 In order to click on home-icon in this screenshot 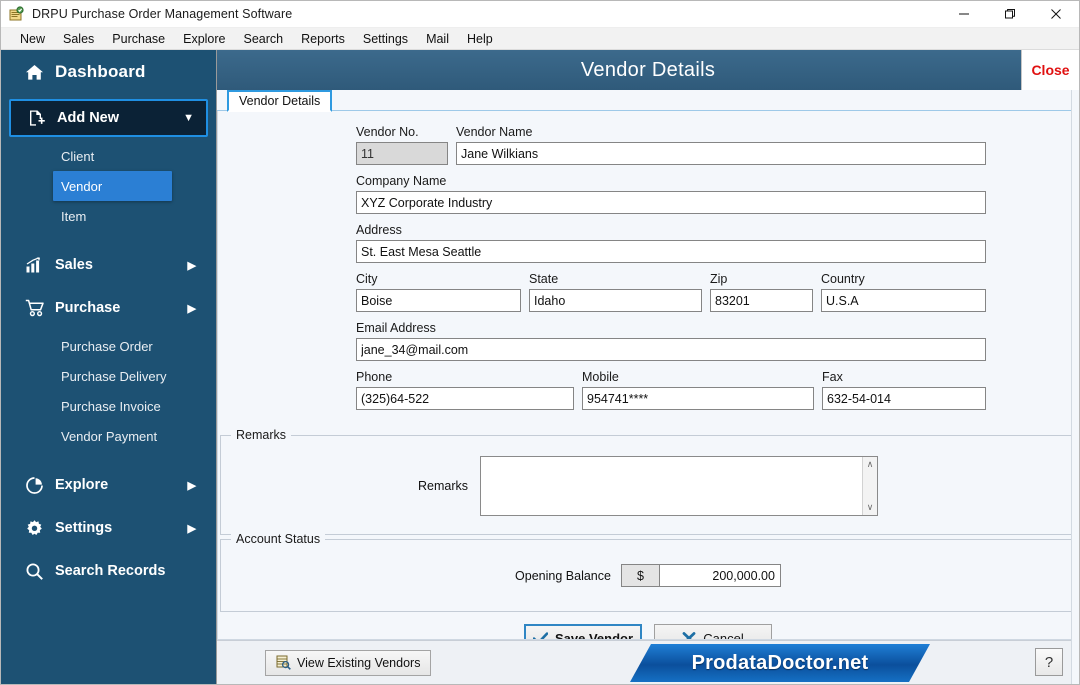, I will do `click(40, 72)`.